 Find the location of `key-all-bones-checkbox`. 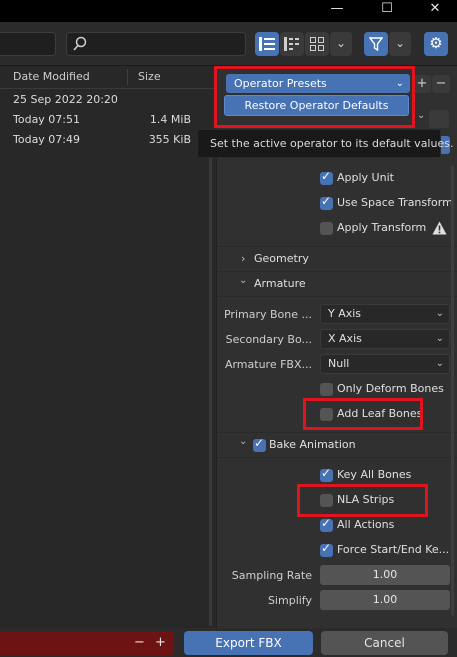

key-all-bones-checkbox is located at coordinates (326, 474).